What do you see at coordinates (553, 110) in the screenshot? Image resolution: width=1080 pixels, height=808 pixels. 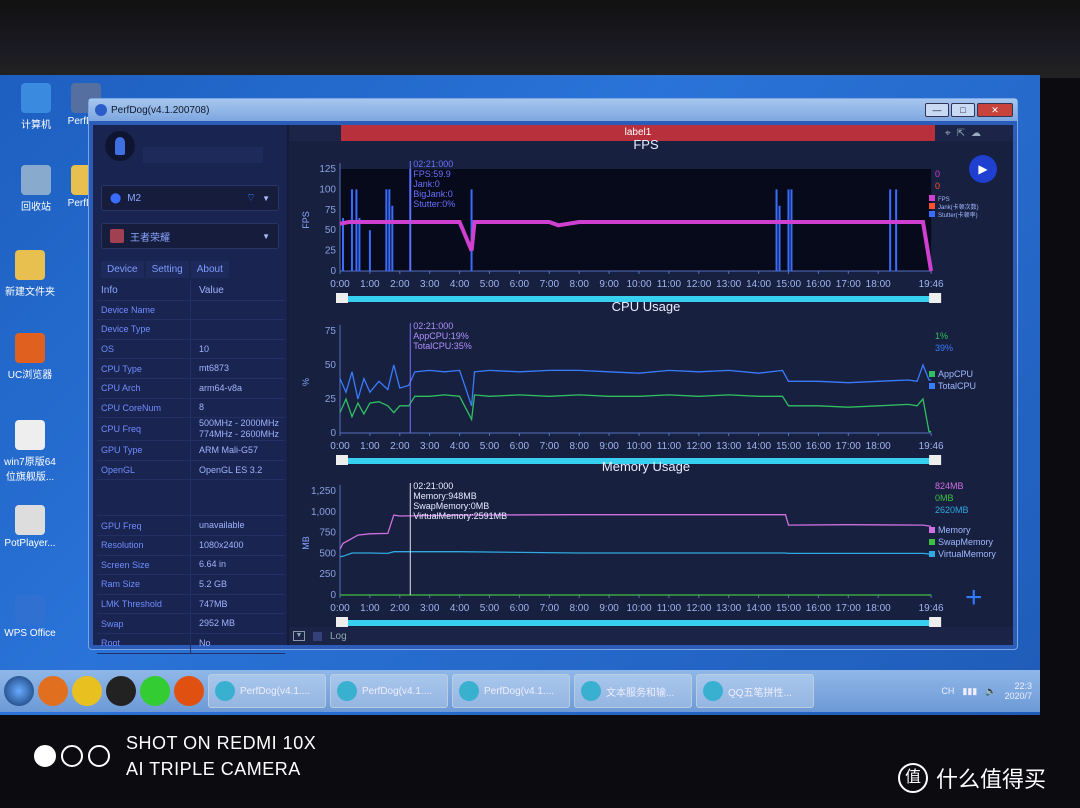 I see `title-bar: PerfDog(v4.1.200708) — □ ✕` at bounding box center [553, 110].